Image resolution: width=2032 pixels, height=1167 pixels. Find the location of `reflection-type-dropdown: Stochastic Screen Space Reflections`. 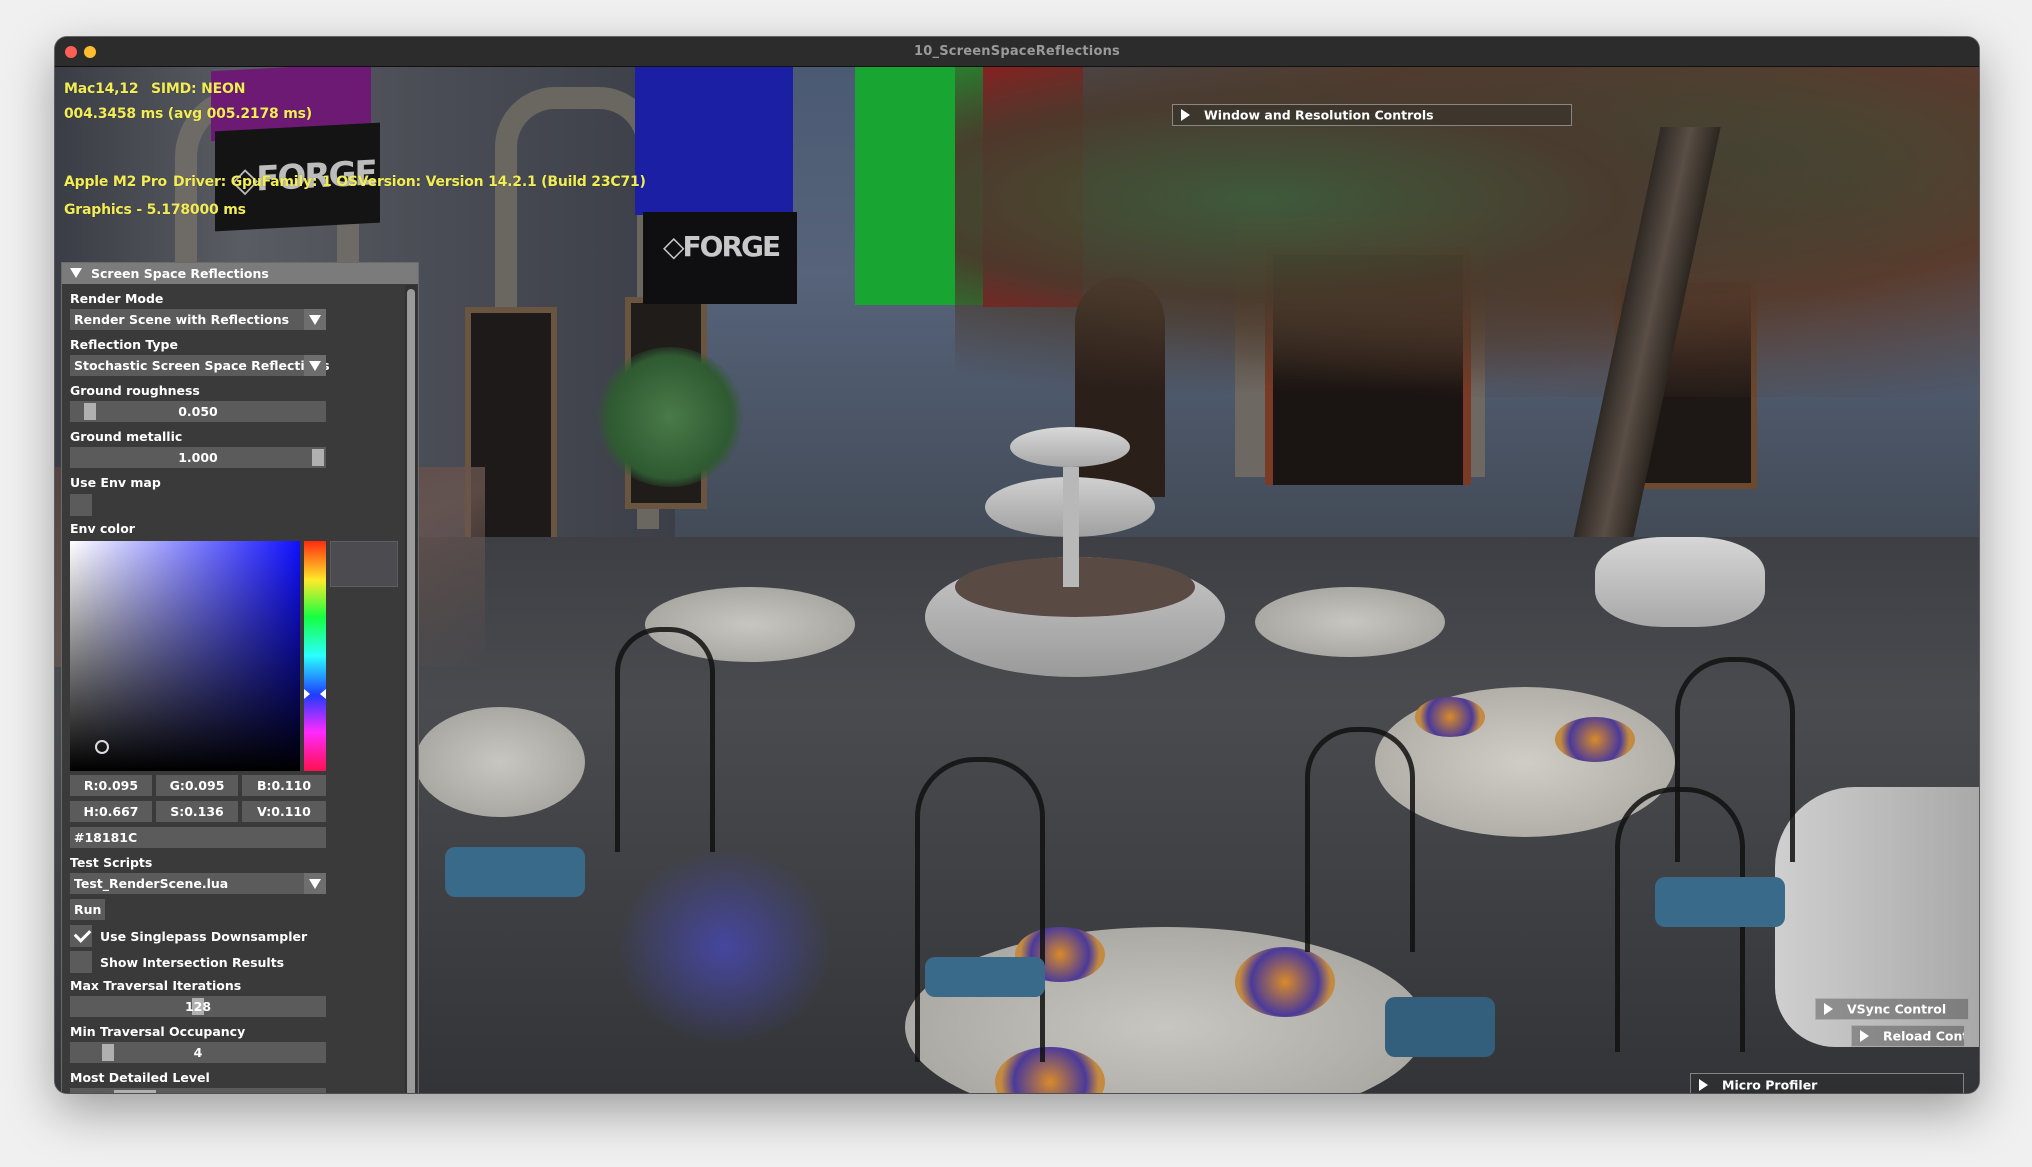

reflection-type-dropdown: Stochastic Screen Space Reflections is located at coordinates (200, 365).